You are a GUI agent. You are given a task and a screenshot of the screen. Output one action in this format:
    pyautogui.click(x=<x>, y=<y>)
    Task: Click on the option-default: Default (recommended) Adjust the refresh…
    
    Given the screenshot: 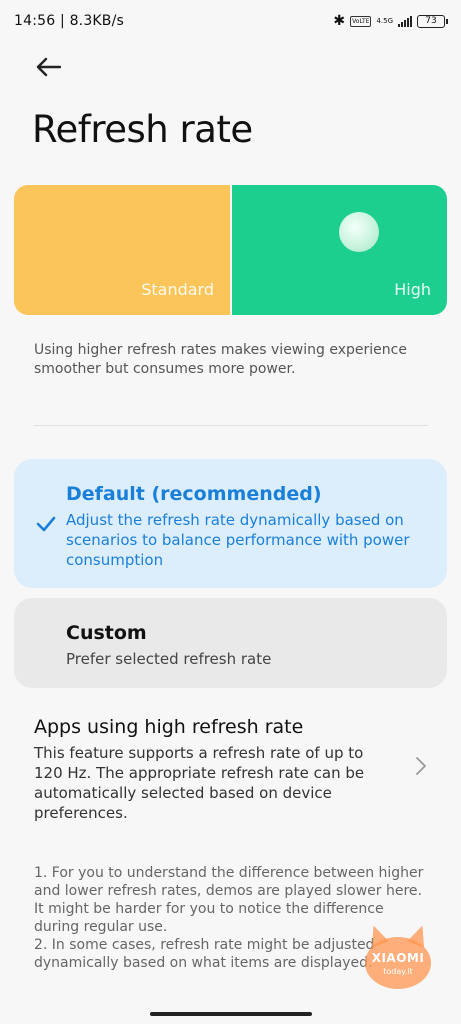 What is the action you would take?
    pyautogui.click(x=230, y=523)
    